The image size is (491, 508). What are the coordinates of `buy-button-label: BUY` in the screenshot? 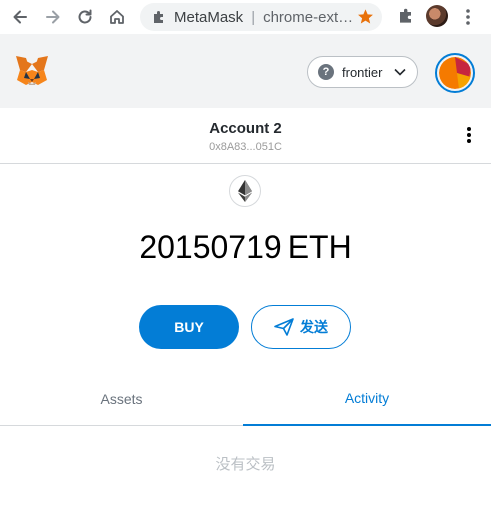 It's located at (189, 327).